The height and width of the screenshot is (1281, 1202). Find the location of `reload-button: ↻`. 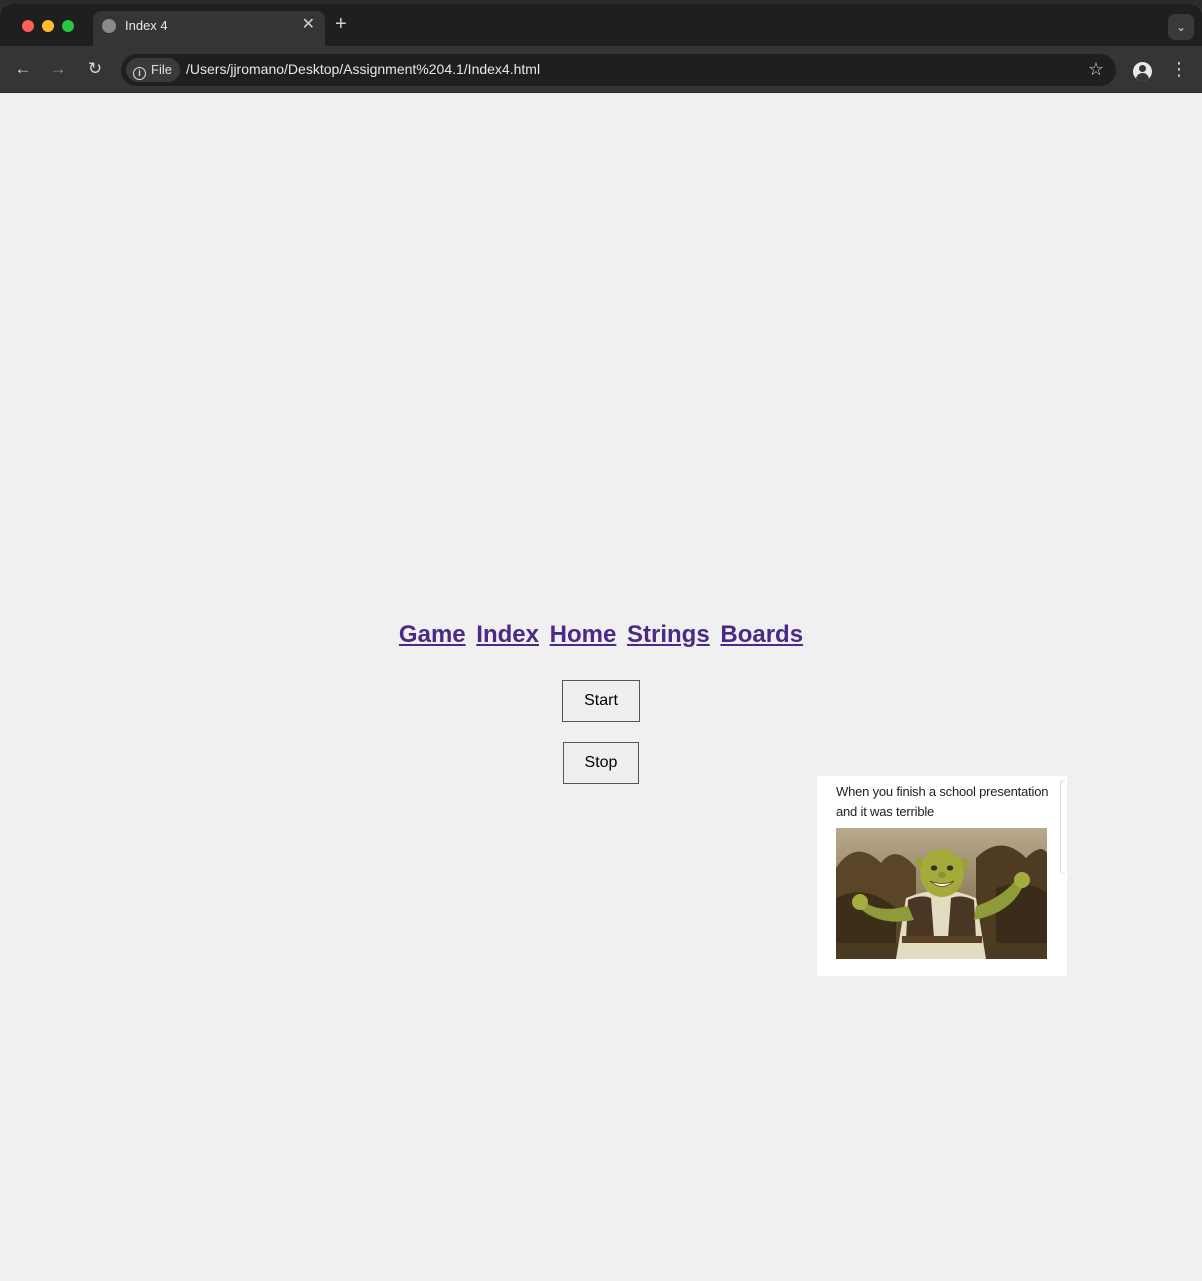

reload-button: ↻ is located at coordinates (95, 69).